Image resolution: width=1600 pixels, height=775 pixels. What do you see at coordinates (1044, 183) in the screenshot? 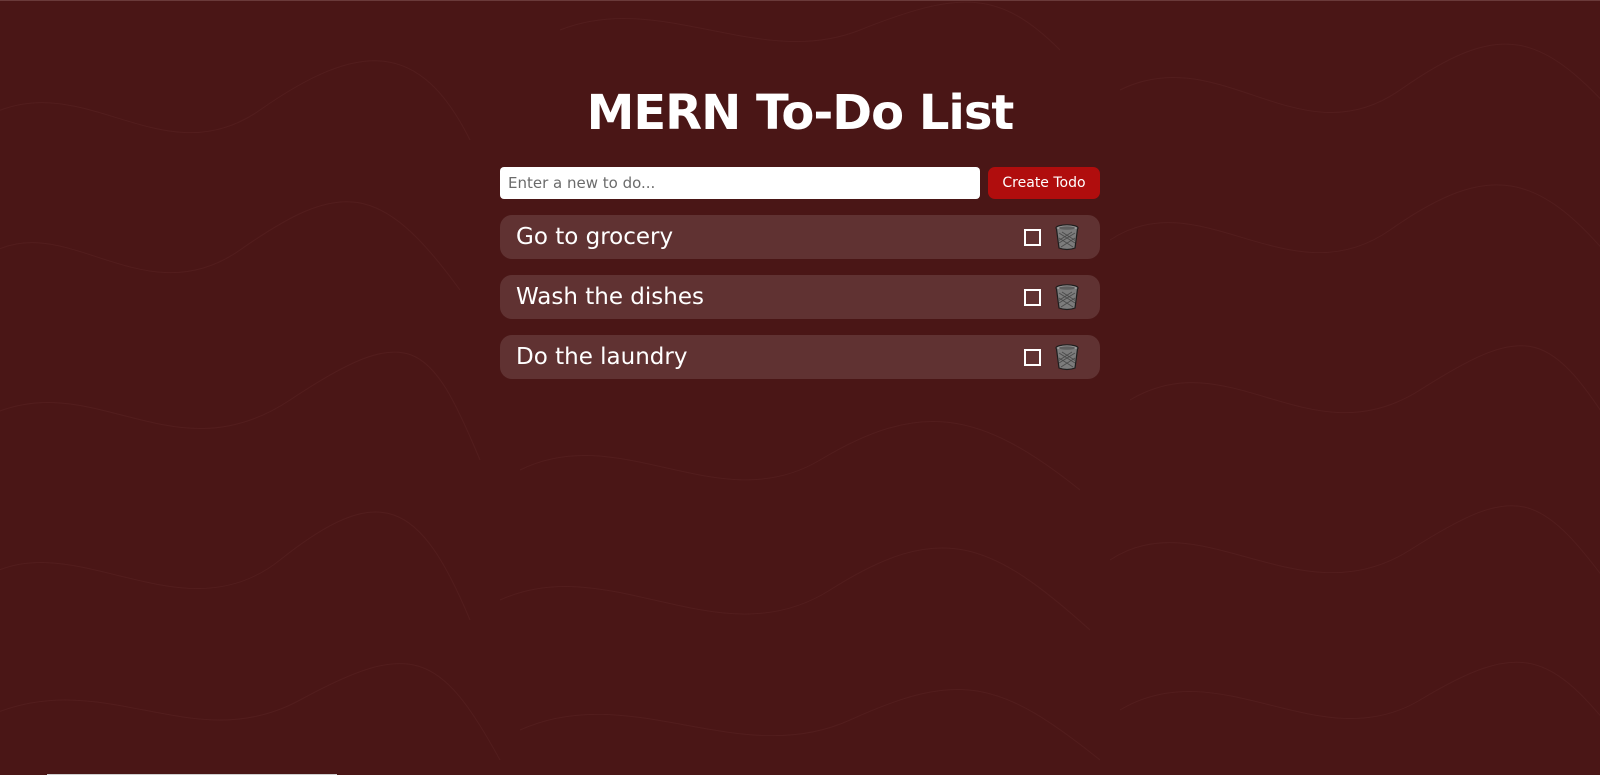
I see `create-todo-button: Create Todo` at bounding box center [1044, 183].